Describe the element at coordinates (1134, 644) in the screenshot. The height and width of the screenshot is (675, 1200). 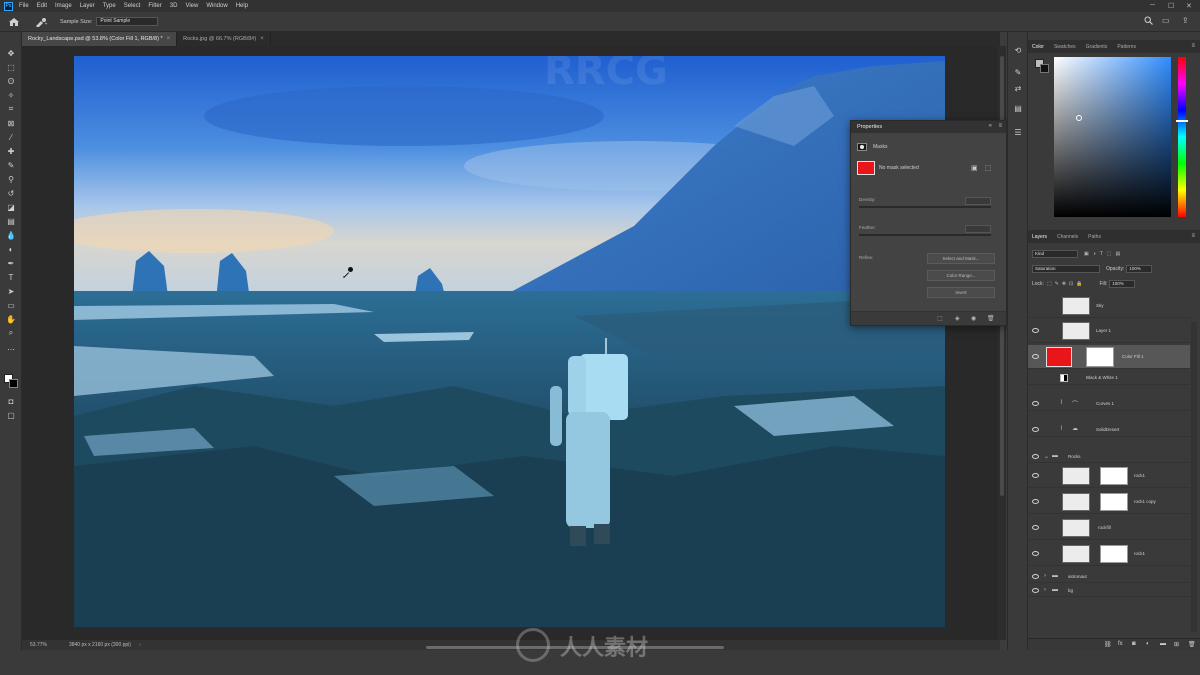
I see `add-mask-icon: ◙` at that location.